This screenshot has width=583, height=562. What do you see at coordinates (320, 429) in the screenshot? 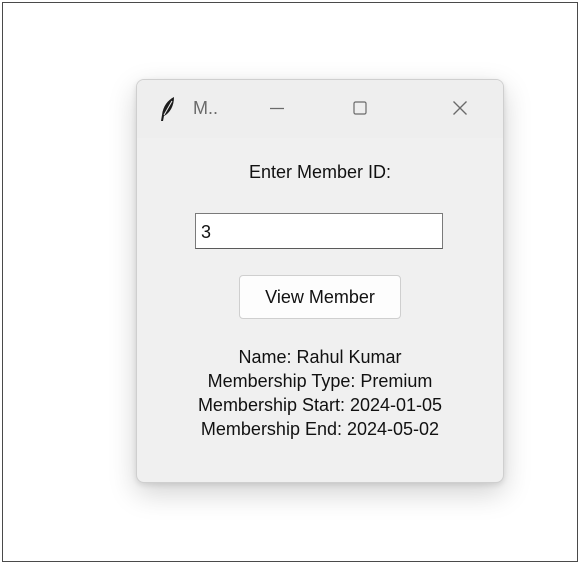
I see `membership-end-text: Membership End: 2024-05-02` at bounding box center [320, 429].